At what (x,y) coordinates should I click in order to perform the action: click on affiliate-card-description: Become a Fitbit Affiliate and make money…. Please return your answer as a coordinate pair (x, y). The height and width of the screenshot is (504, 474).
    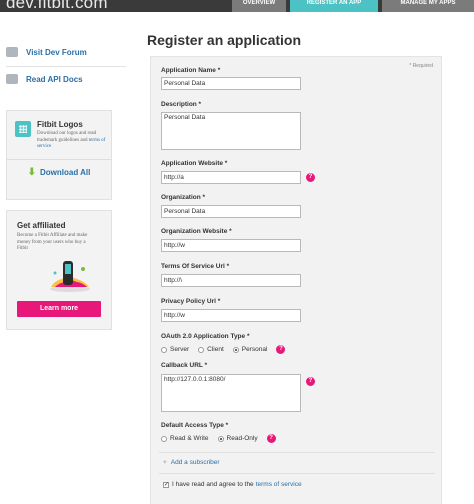
    Looking at the image, I should click on (52, 242).